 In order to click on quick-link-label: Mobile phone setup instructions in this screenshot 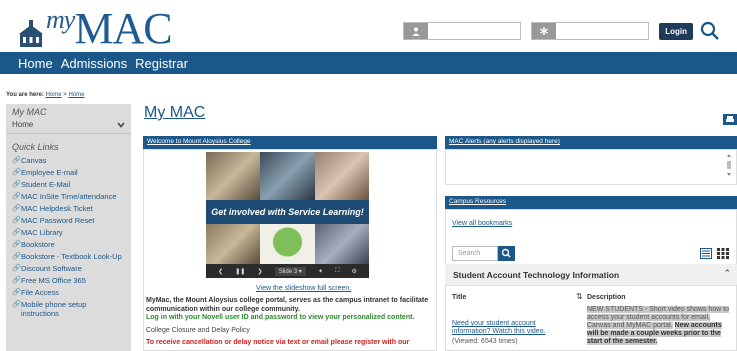, I will do `click(54, 308)`.